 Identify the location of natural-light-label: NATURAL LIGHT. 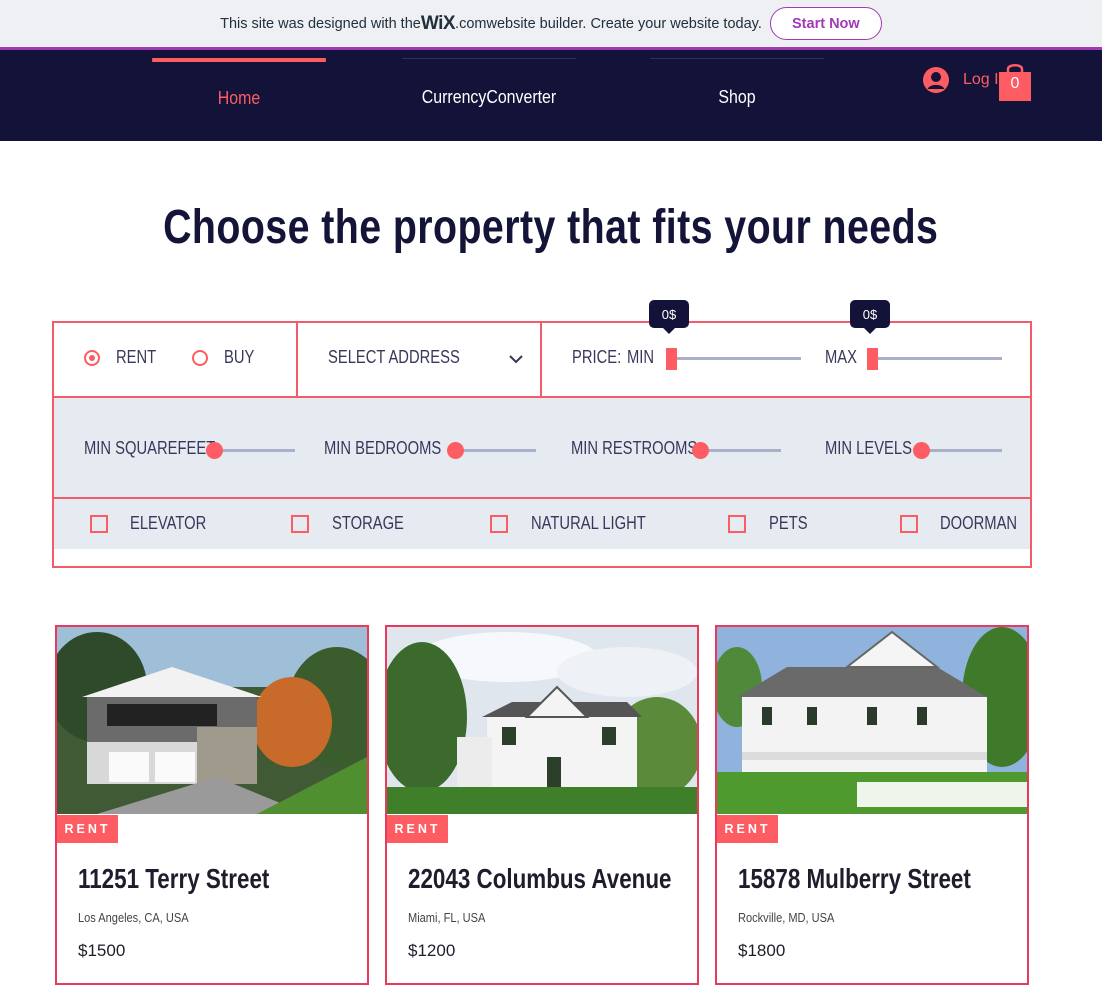
(588, 523).